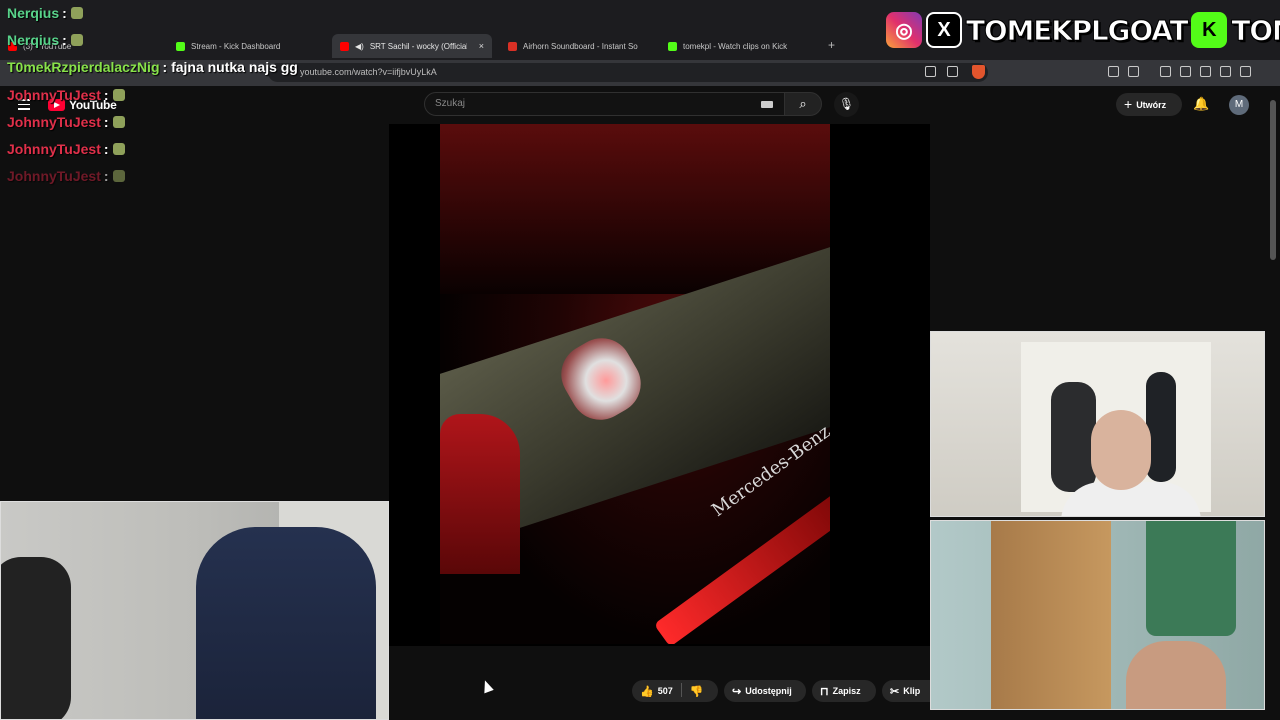 The width and height of the screenshot is (1280, 720). I want to click on share-label: Udostępnij, so click(768, 691).